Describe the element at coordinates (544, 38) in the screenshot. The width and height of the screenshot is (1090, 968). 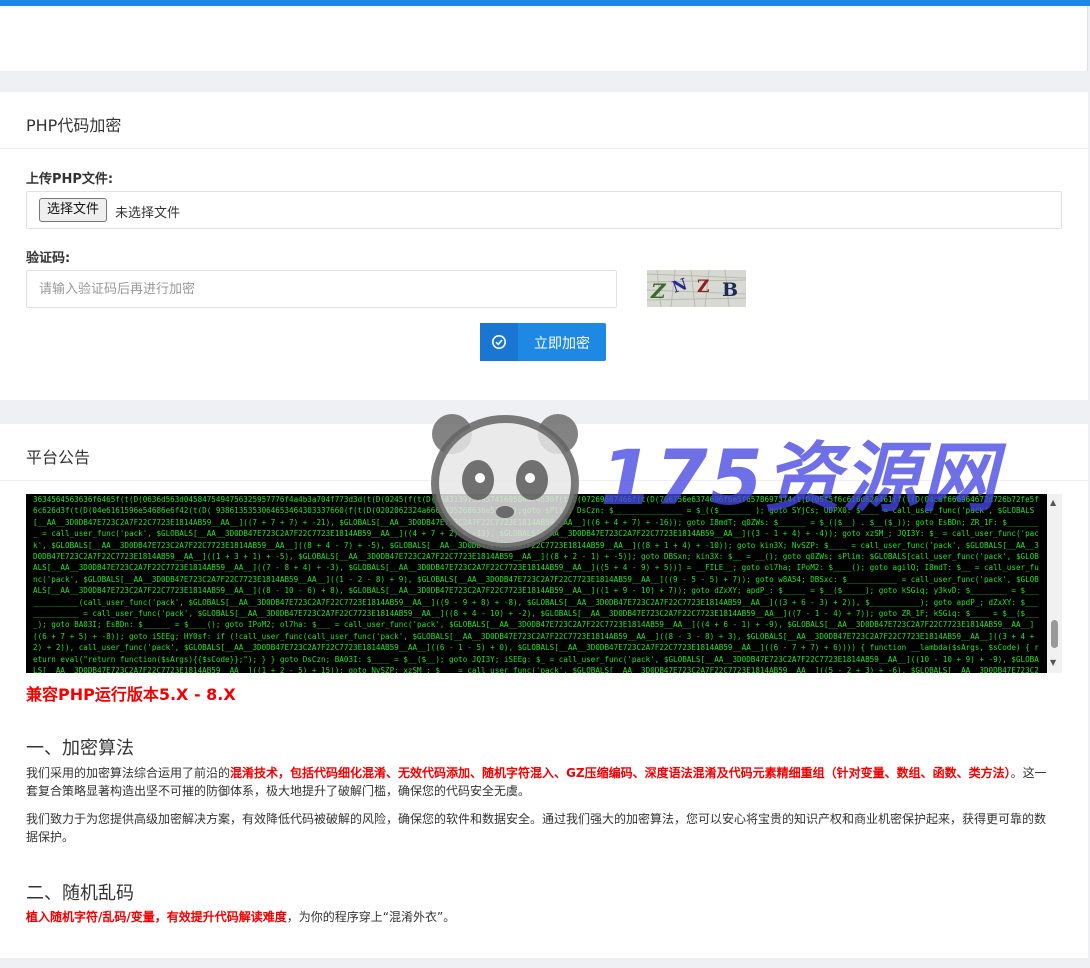
I see `header-card` at that location.